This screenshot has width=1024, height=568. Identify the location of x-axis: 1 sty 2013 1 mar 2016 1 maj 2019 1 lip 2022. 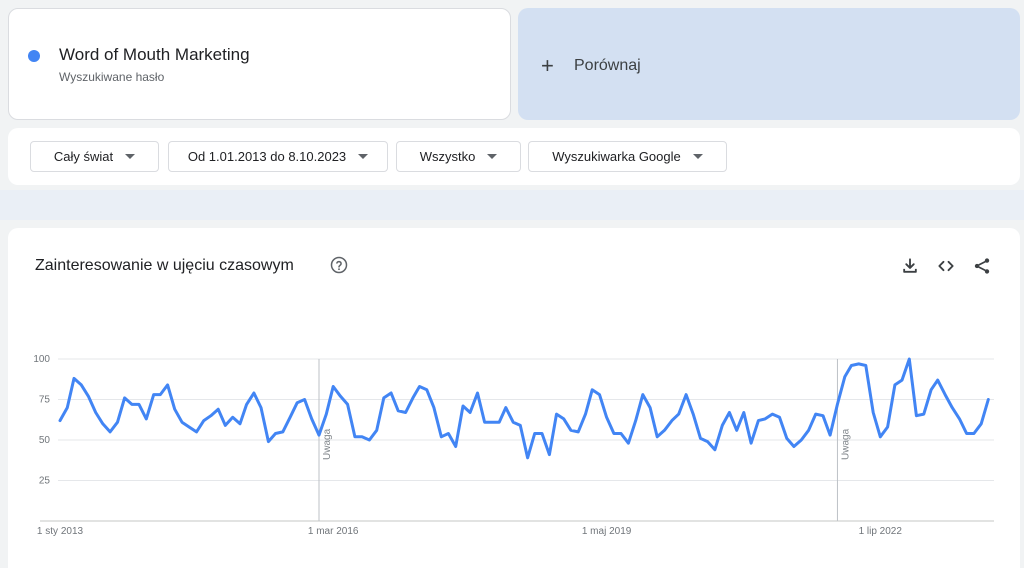
(469, 531).